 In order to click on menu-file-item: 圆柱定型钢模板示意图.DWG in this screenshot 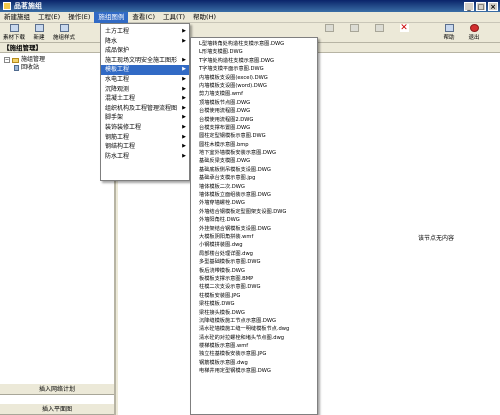, I will do `click(254, 136)`.